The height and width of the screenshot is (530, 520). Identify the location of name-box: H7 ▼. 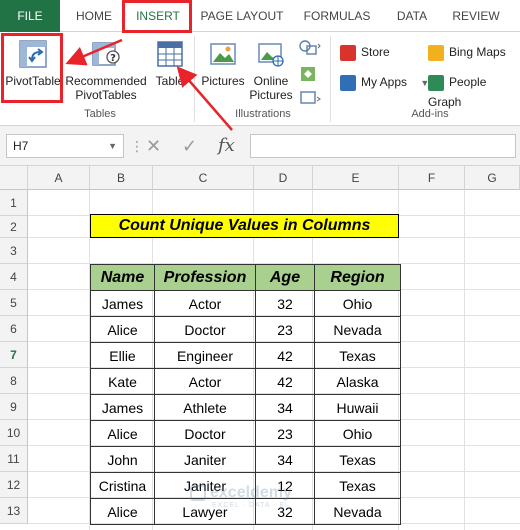
(65, 146).